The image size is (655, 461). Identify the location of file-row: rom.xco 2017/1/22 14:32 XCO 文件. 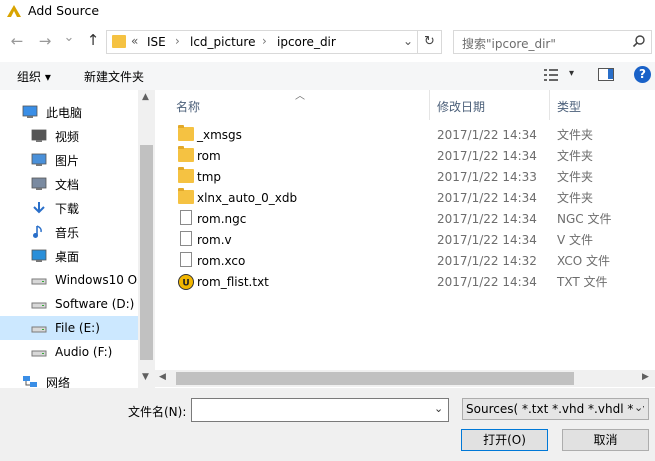
(415, 260).